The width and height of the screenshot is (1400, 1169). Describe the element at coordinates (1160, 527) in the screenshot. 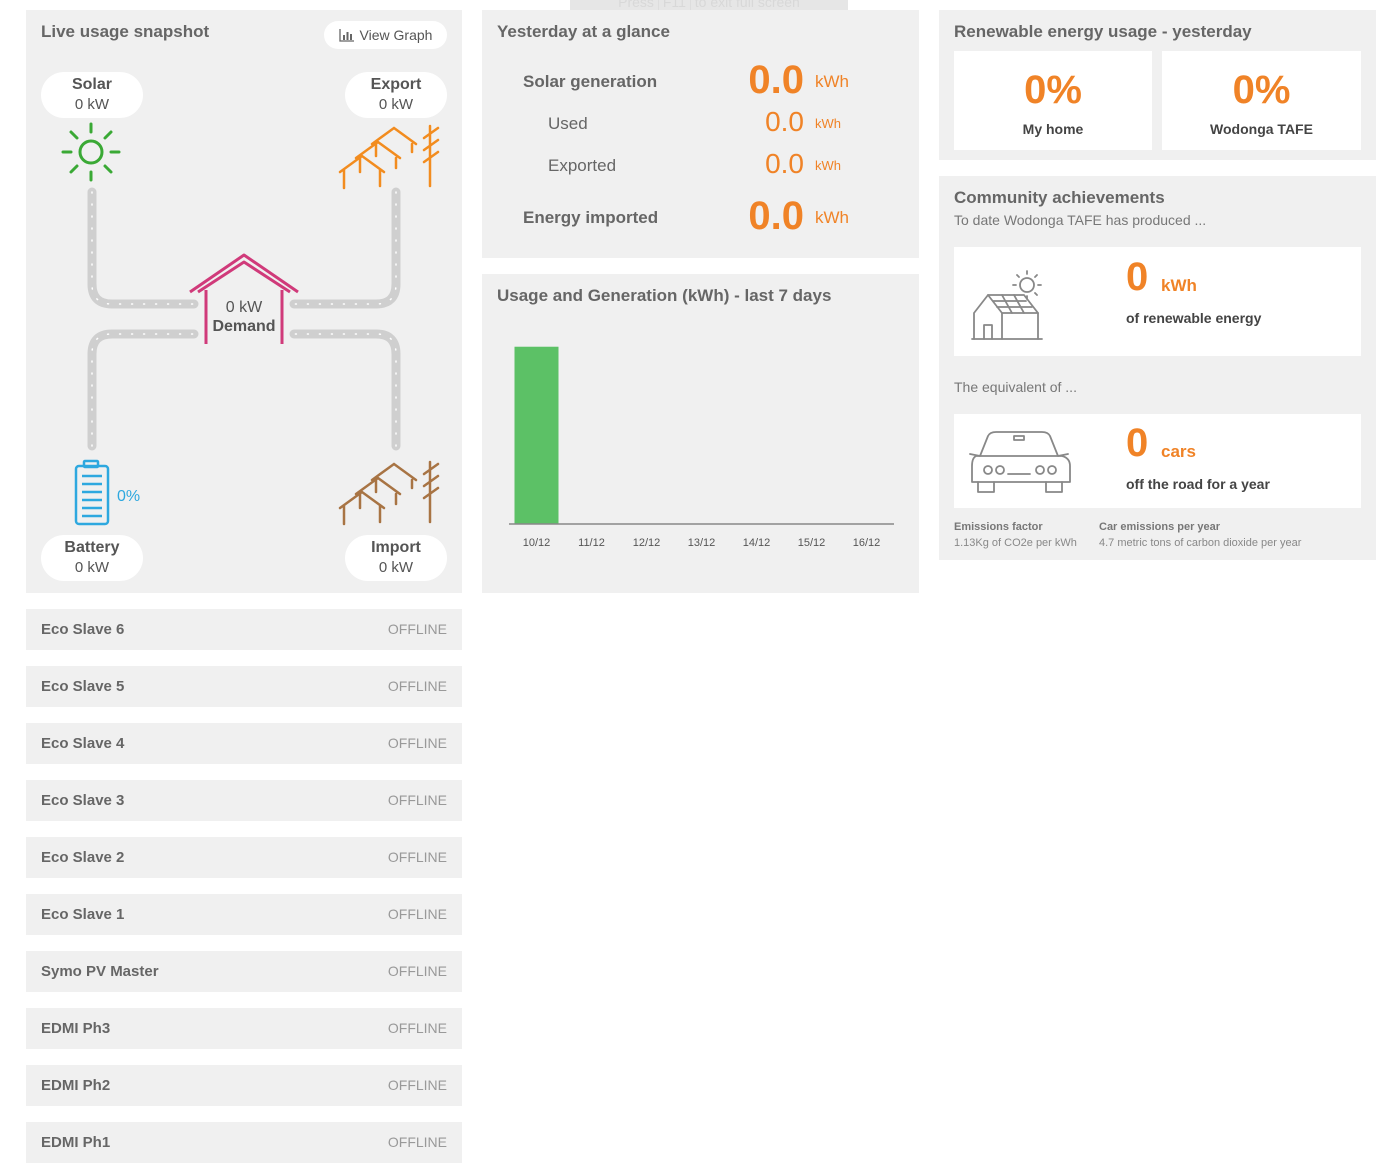

I see `car-emissions-heading: Car emissions per year` at that location.